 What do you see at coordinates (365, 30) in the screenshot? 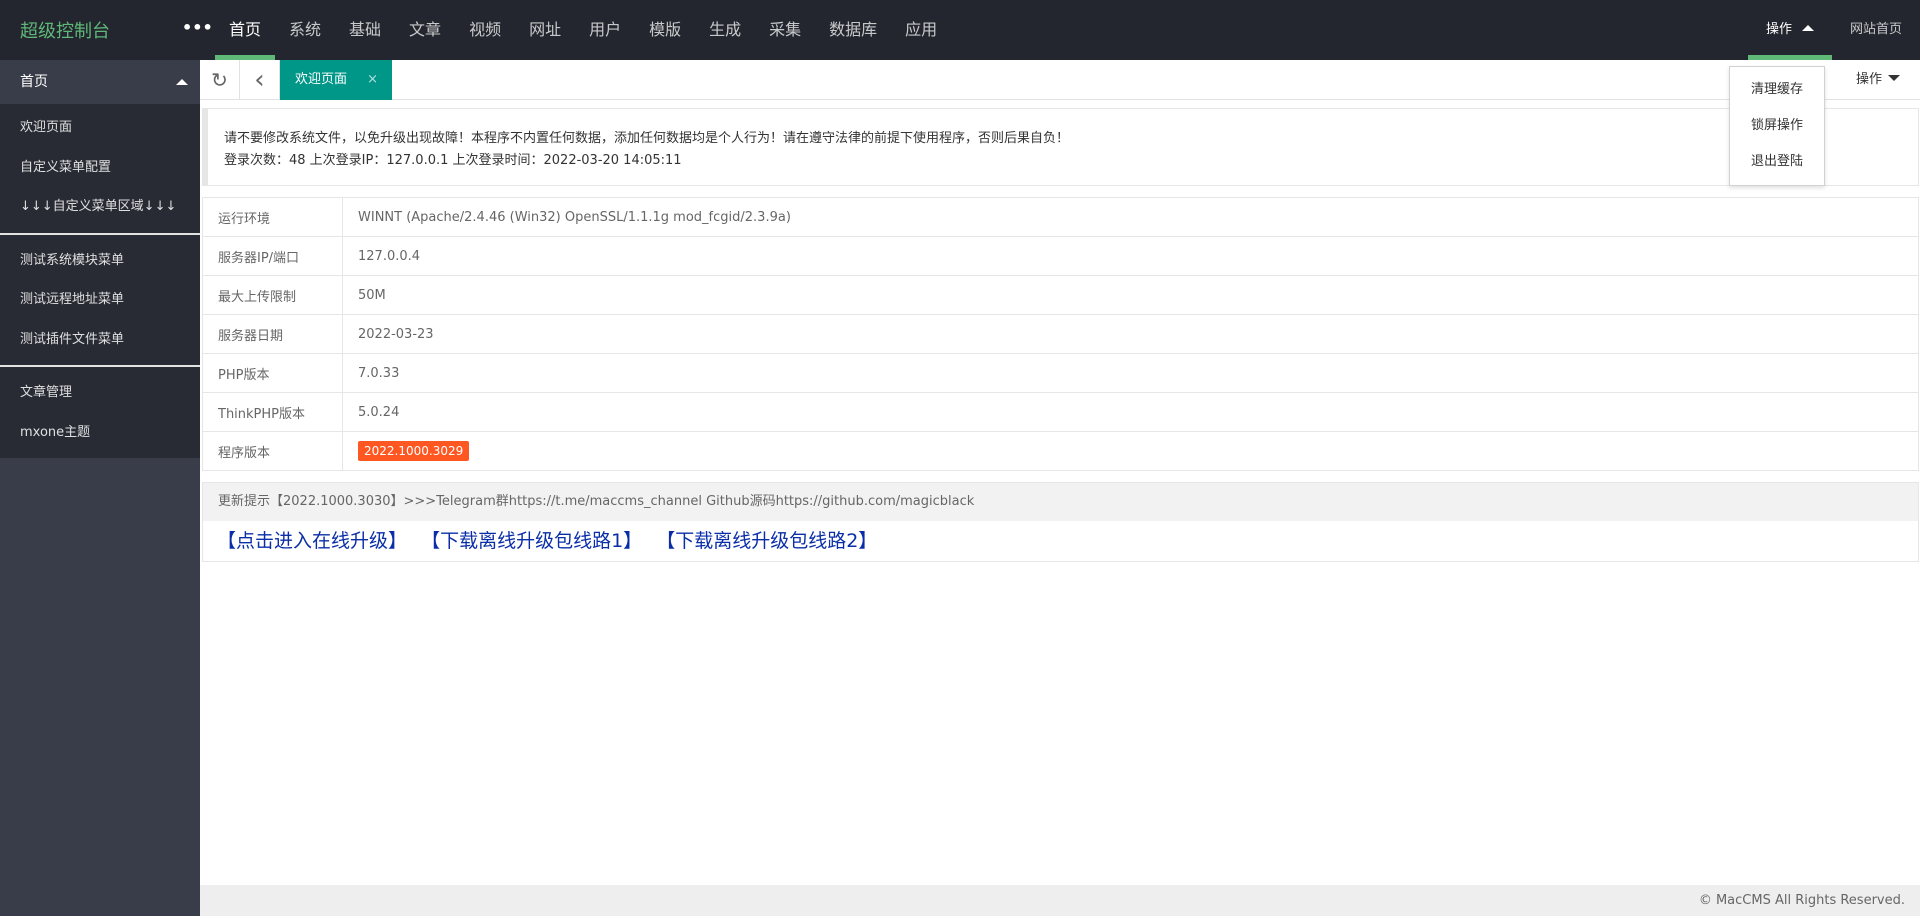
I see `nav-basic: 基础` at bounding box center [365, 30].